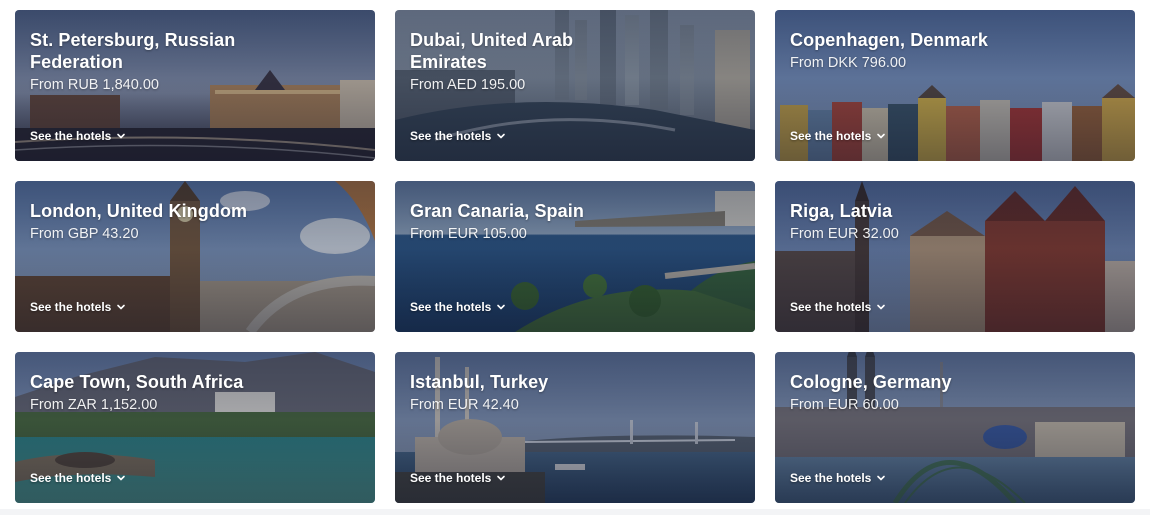  I want to click on card-text: Copenhagen, Denmark From DKK 796.00, so click(912, 50).